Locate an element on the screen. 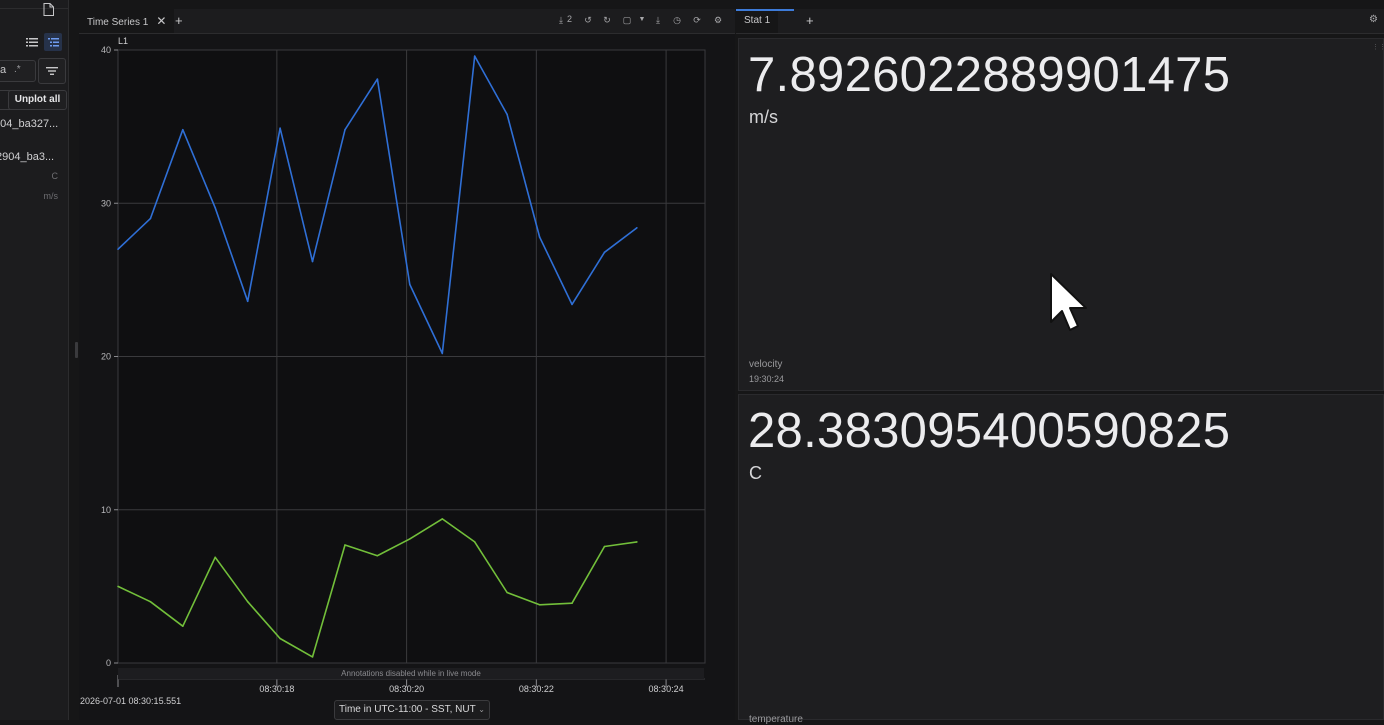 The height and width of the screenshot is (725, 1384). tab-time-series-1: Time Series 1 ✕ is located at coordinates (127, 21).